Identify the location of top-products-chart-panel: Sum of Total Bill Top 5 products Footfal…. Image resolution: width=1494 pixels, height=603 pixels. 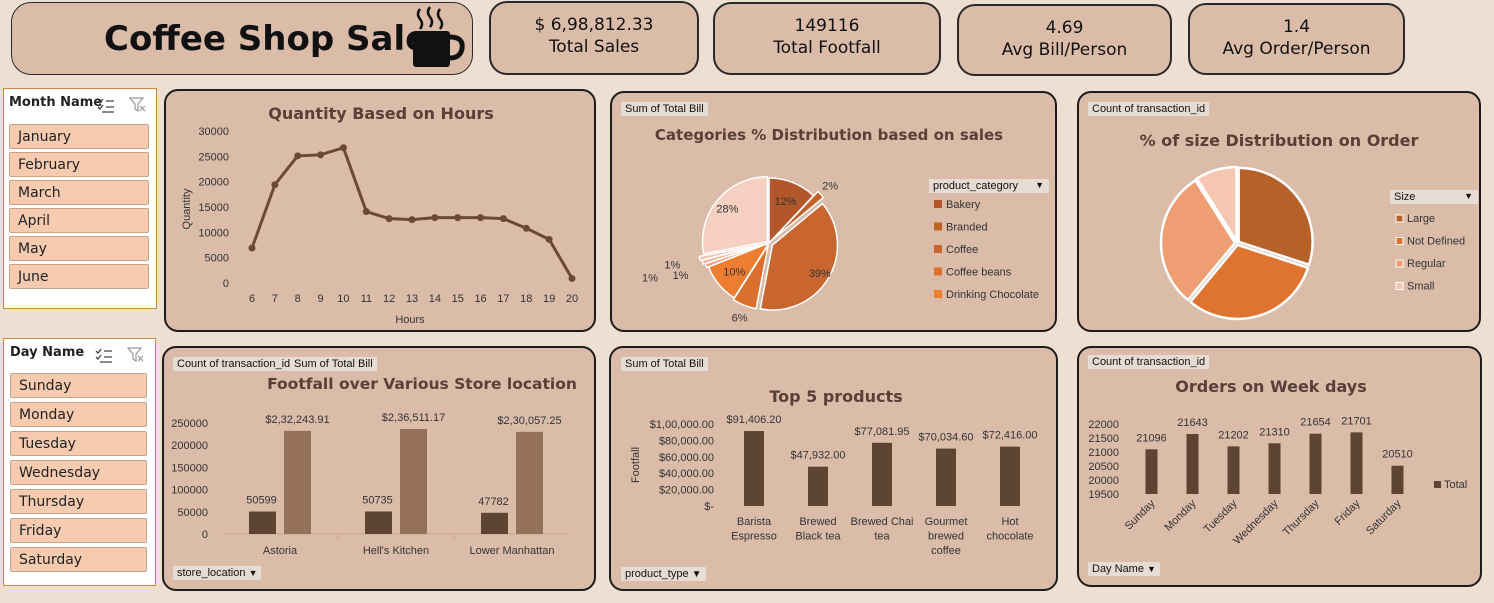
(833, 468).